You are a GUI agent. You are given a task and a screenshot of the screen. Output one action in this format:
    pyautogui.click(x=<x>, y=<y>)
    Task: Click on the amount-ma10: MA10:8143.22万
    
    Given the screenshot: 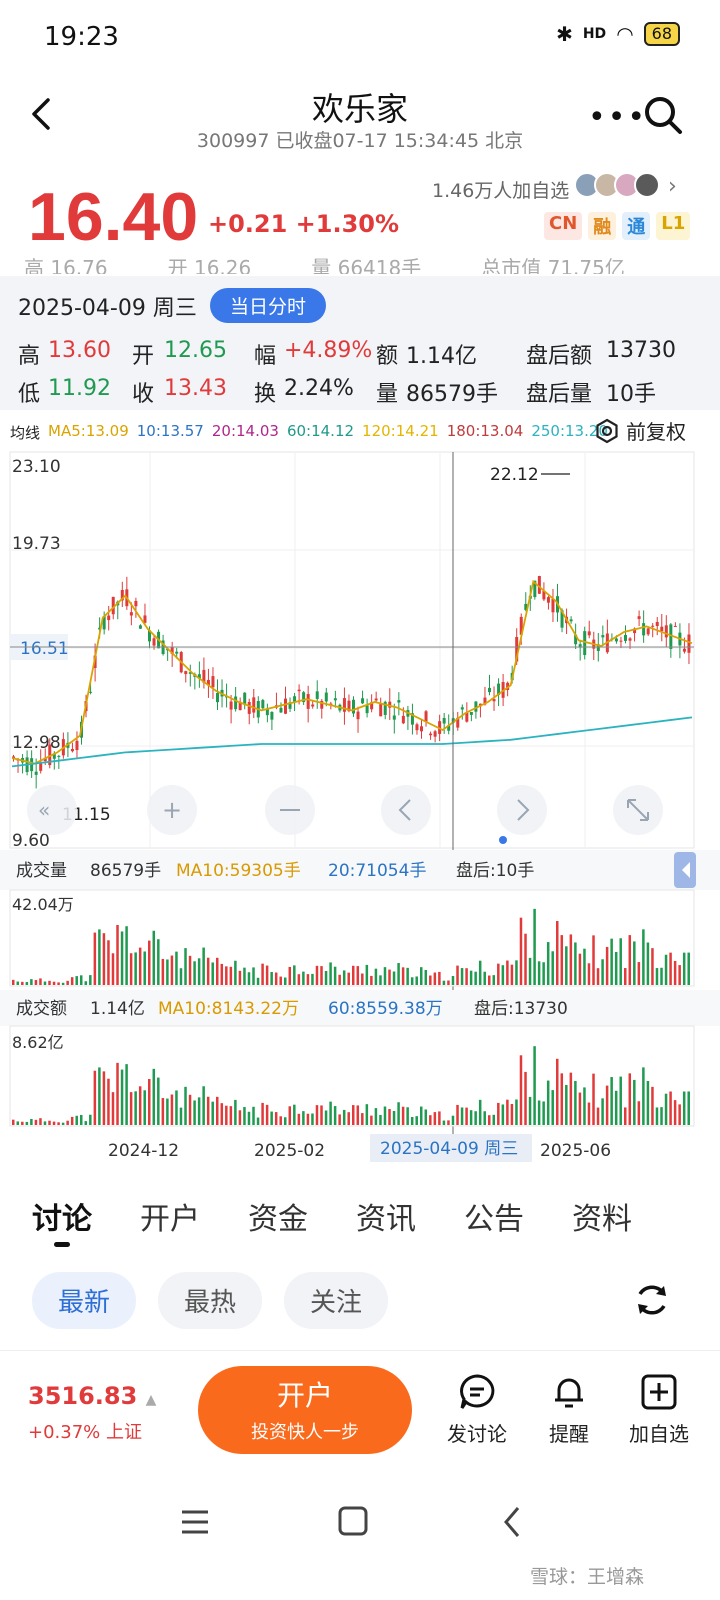 What is the action you would take?
    pyautogui.click(x=228, y=1009)
    